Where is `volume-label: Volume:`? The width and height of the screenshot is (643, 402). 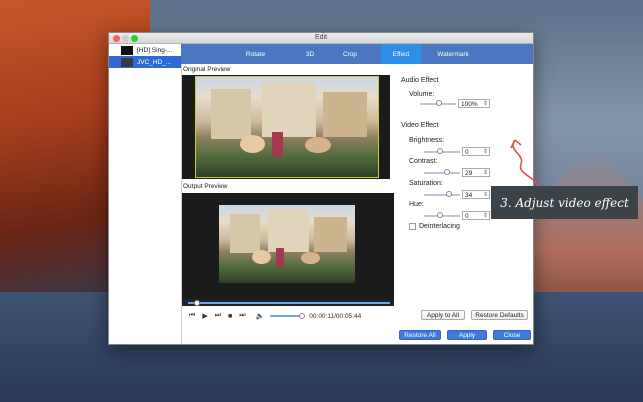 volume-label: Volume: is located at coordinates (422, 94).